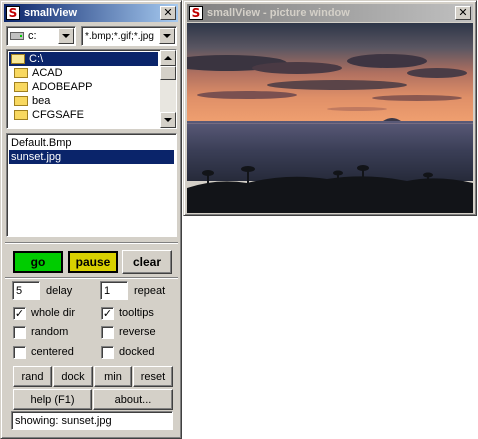  I want to click on centered-checkbox, so click(19, 352).